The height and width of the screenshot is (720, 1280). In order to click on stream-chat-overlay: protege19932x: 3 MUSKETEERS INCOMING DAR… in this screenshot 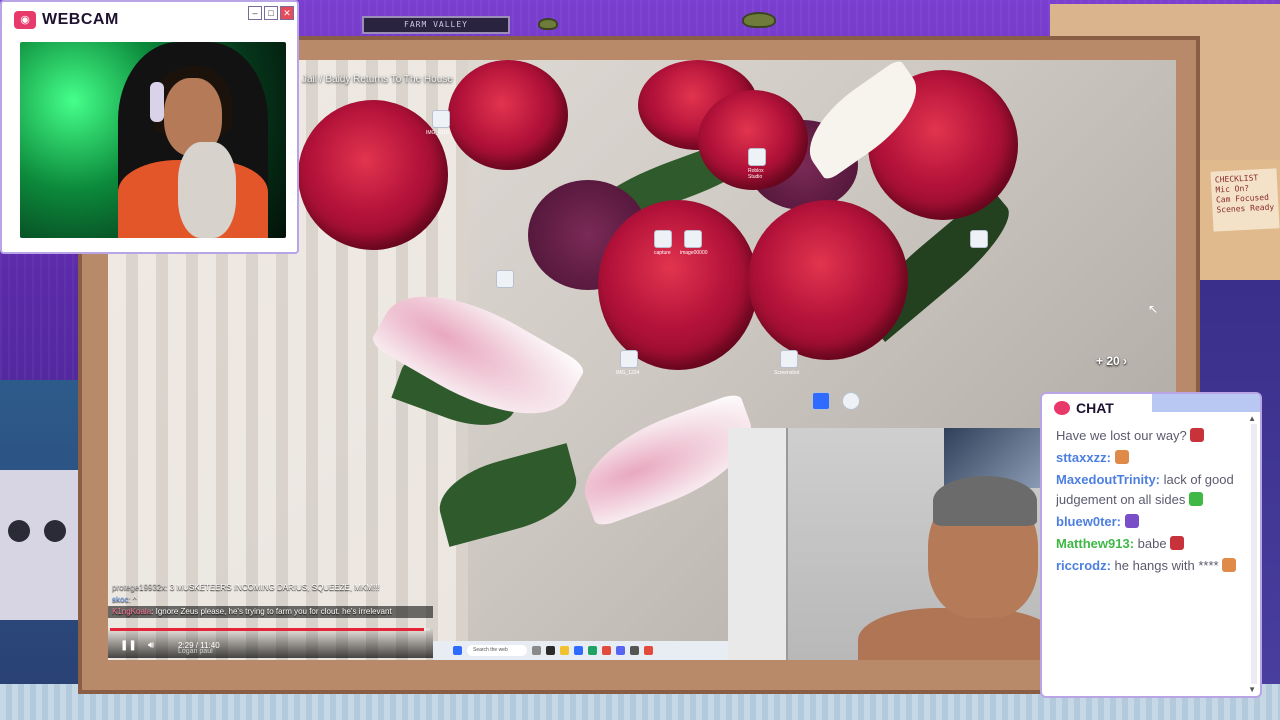, I will do `click(270, 600)`.